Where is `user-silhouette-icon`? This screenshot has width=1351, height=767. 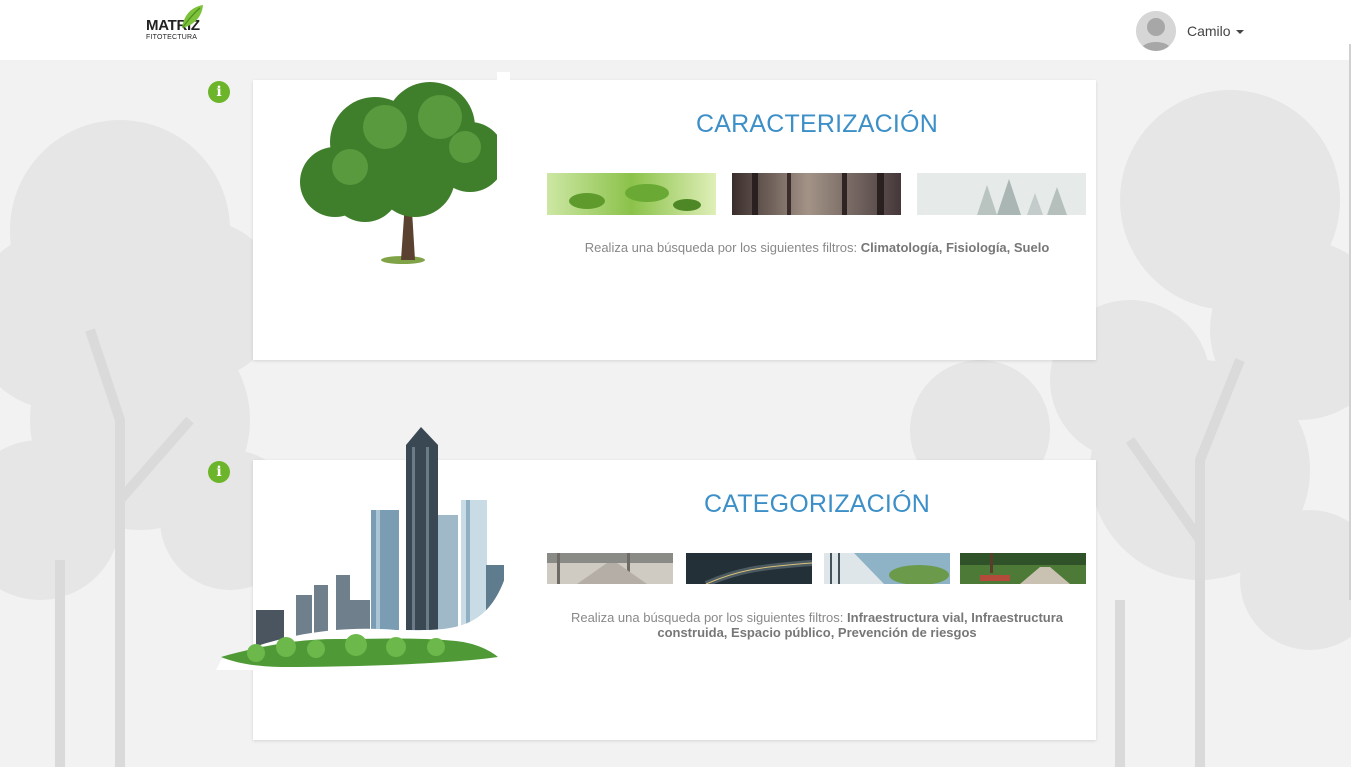
user-silhouette-icon is located at coordinates (1156, 31).